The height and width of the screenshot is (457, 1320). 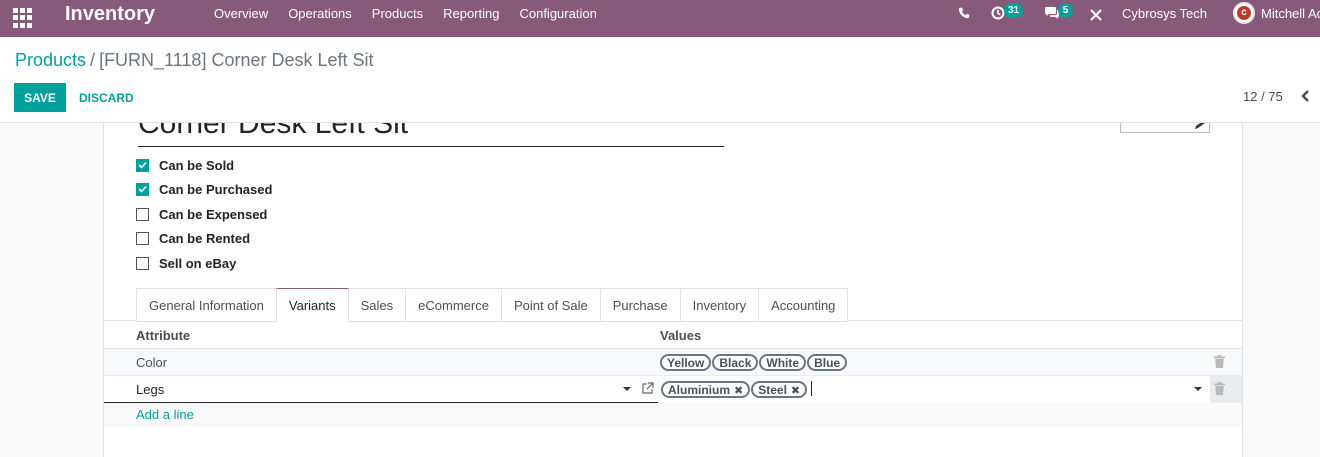 I want to click on product-name-field: Corner Desk Left Sit, so click(x=431, y=135).